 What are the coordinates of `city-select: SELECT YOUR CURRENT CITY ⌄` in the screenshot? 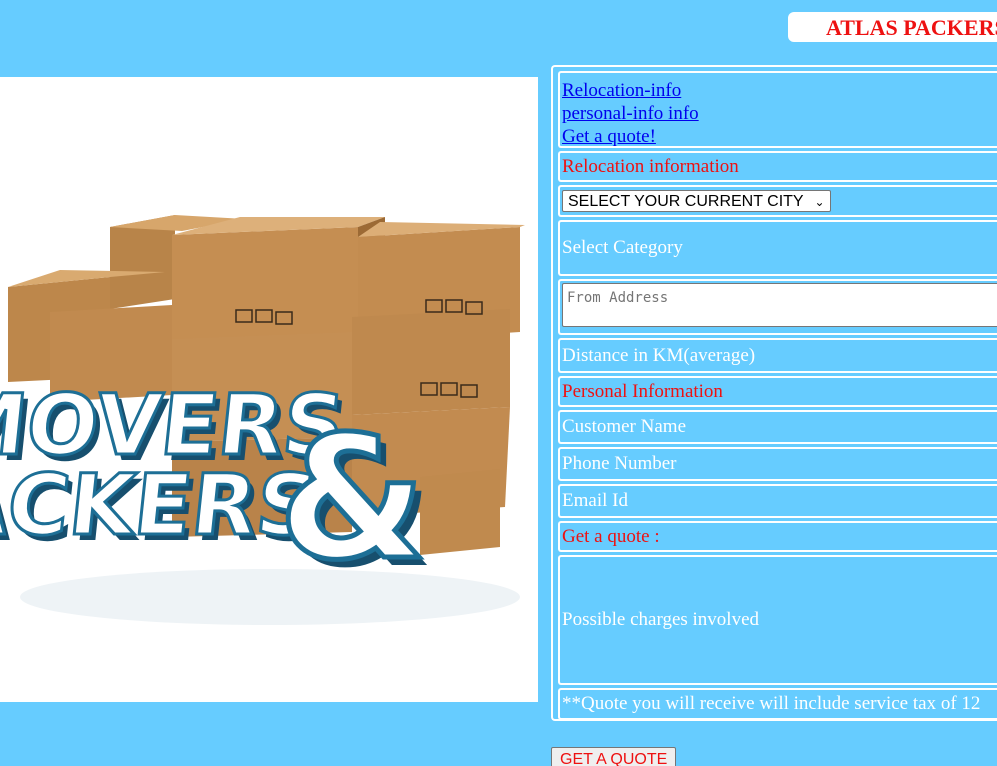 It's located at (696, 201).